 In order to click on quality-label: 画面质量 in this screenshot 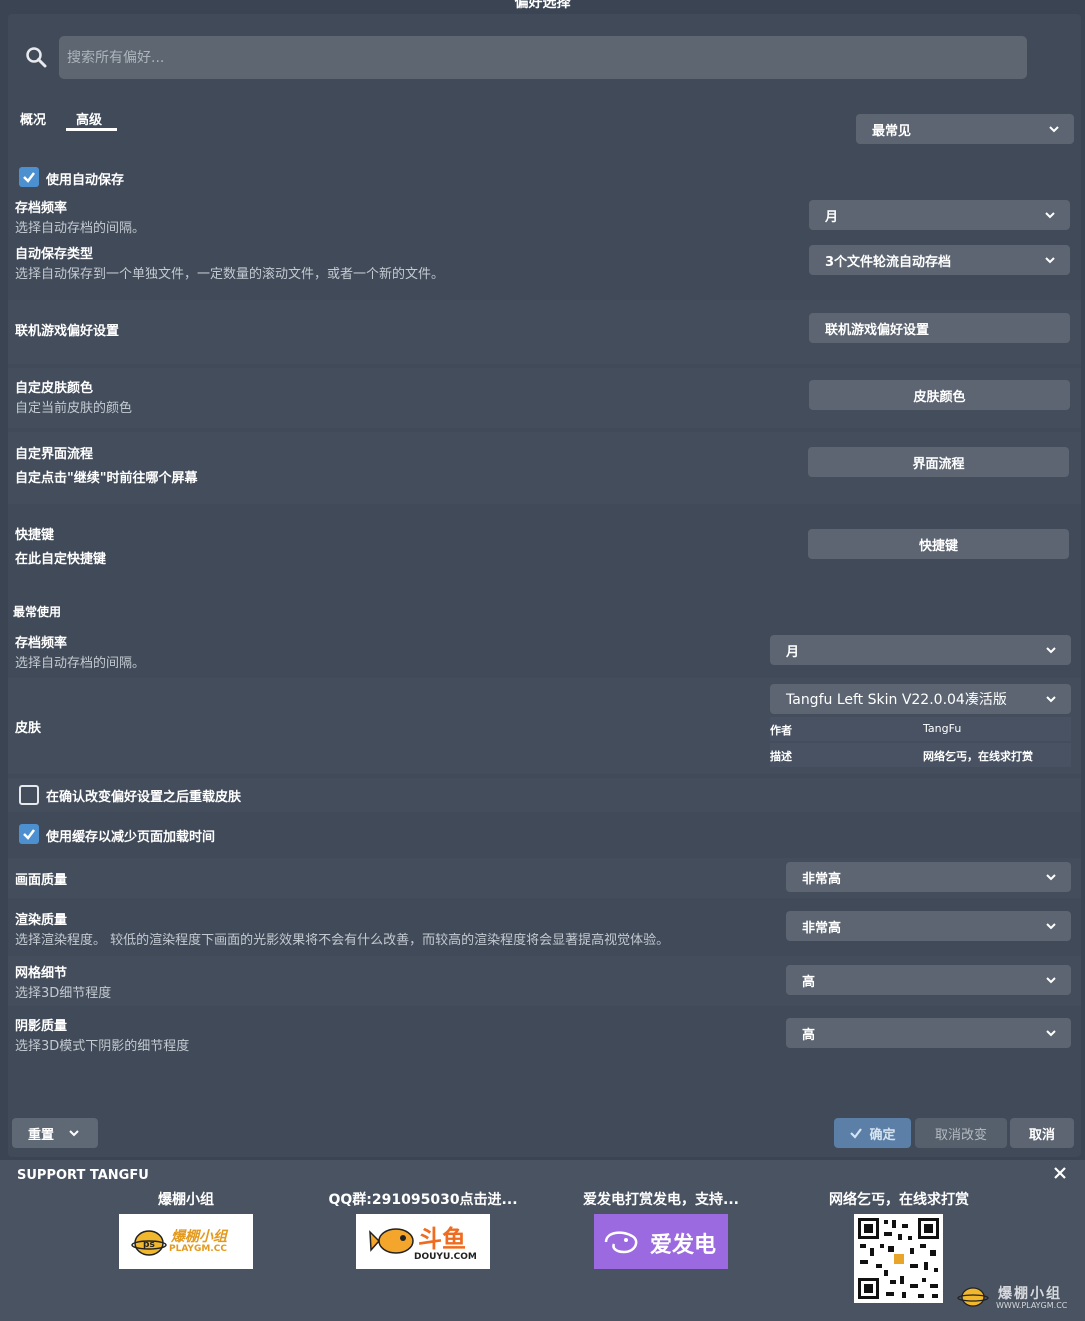, I will do `click(41, 880)`.